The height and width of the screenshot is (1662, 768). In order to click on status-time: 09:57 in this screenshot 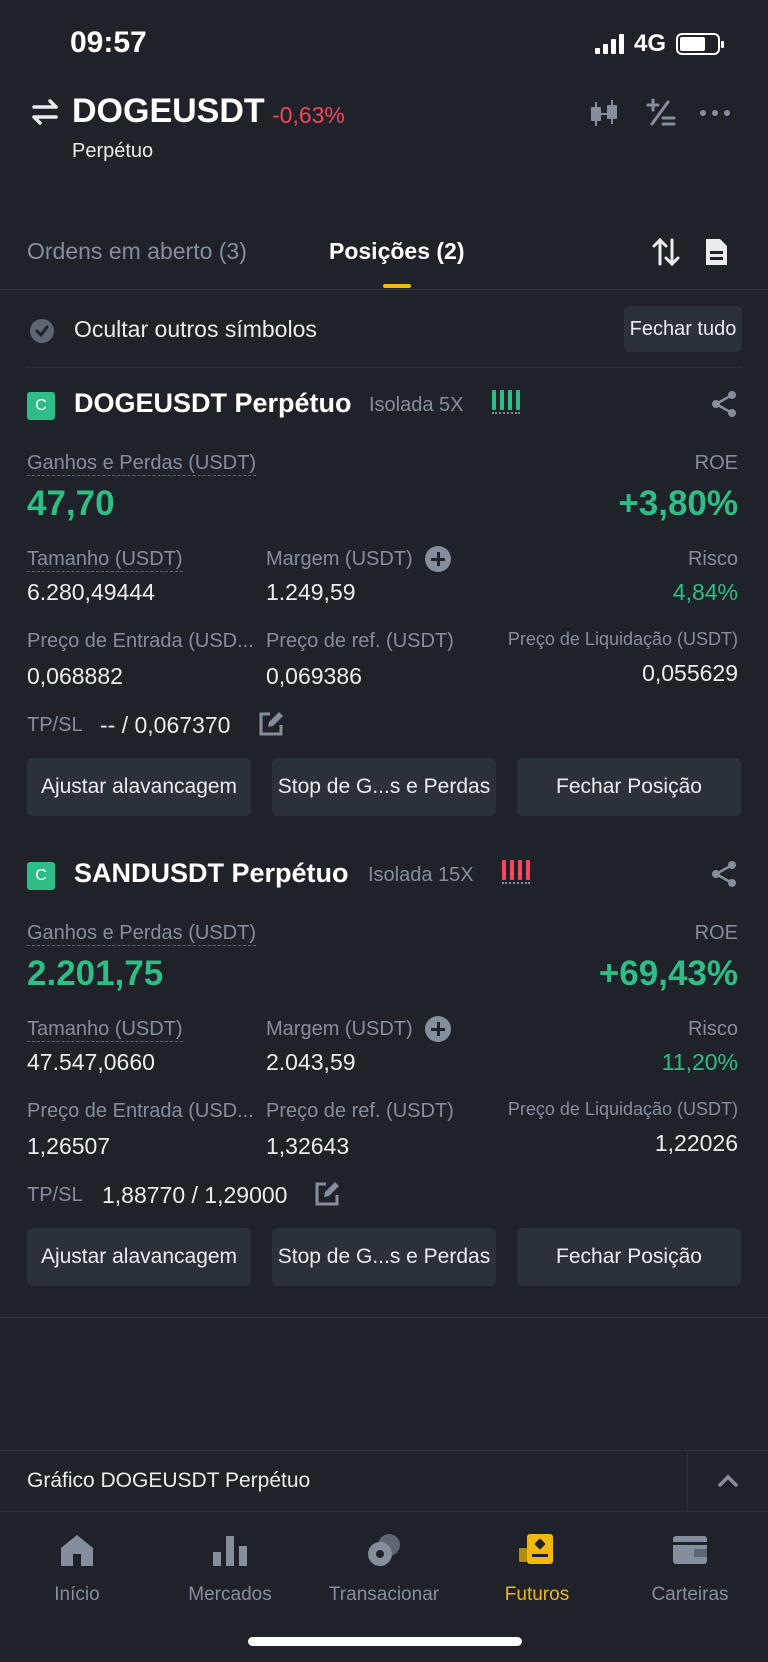, I will do `click(108, 42)`.